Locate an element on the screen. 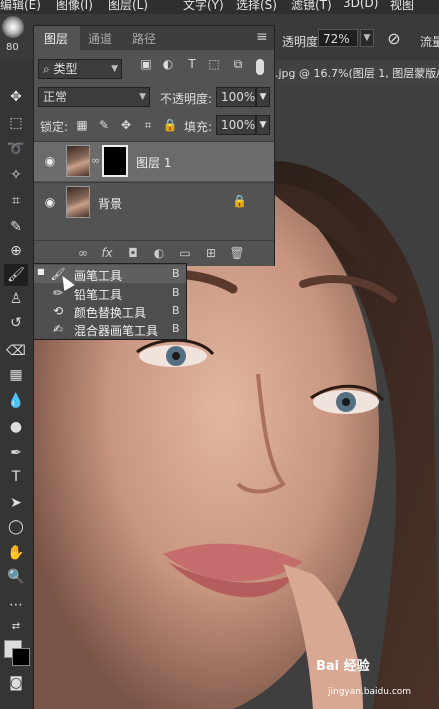 This screenshot has width=439, height=709. layer-row: ◉ 背景 🔒 is located at coordinates (154, 202).